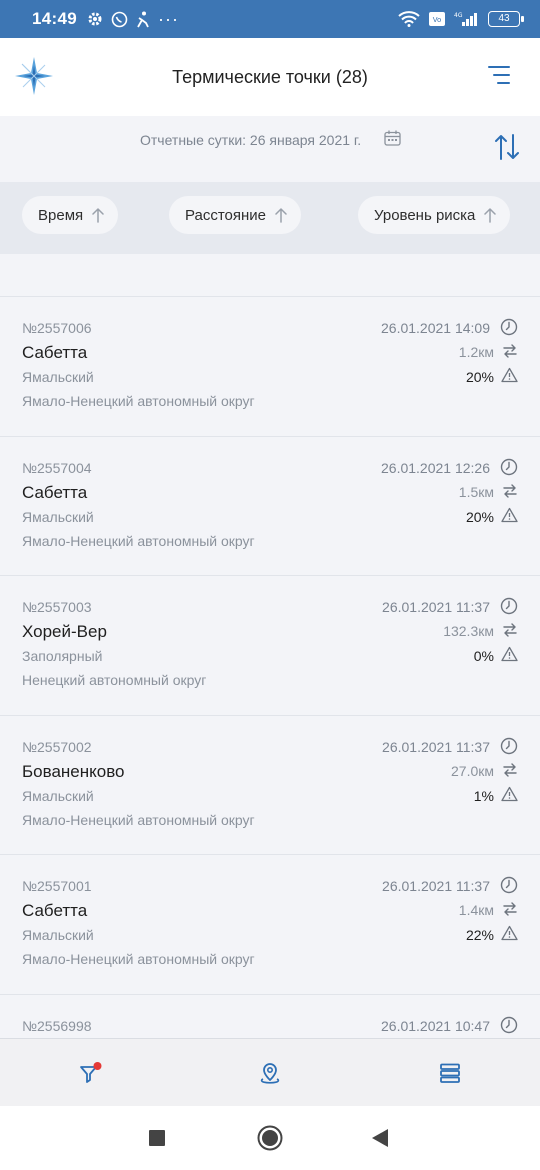 The height and width of the screenshot is (1170, 540). I want to click on volte-icon: Vo, so click(437, 19).